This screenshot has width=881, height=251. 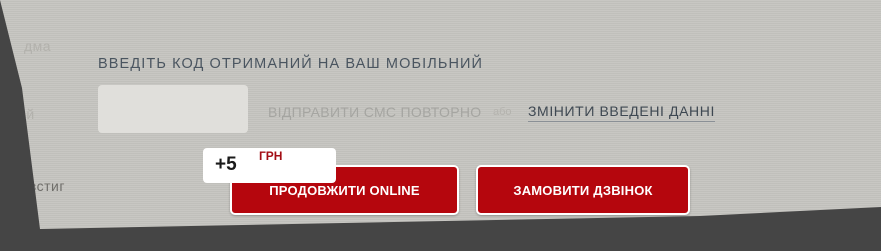 I want to click on order-call-label: ЗАМОВИТИ ДЗВІНОК, so click(x=583, y=190).